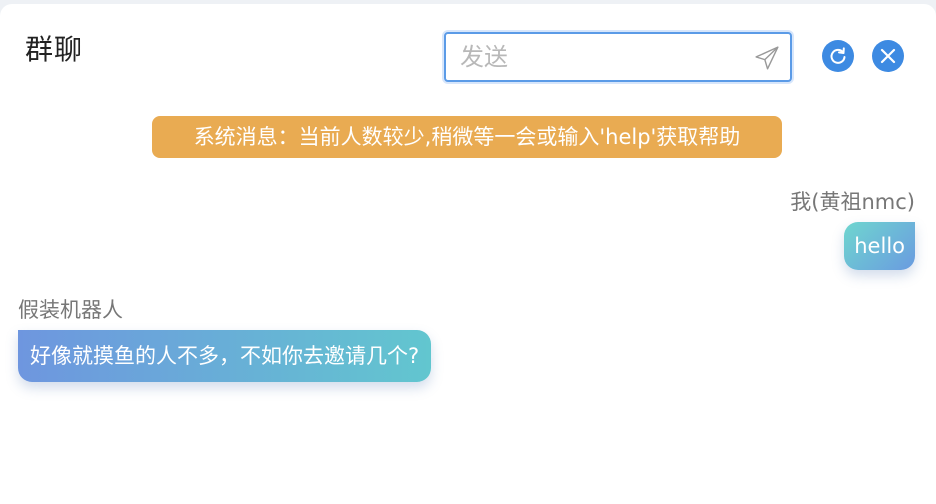  I want to click on close-button, so click(888, 56).